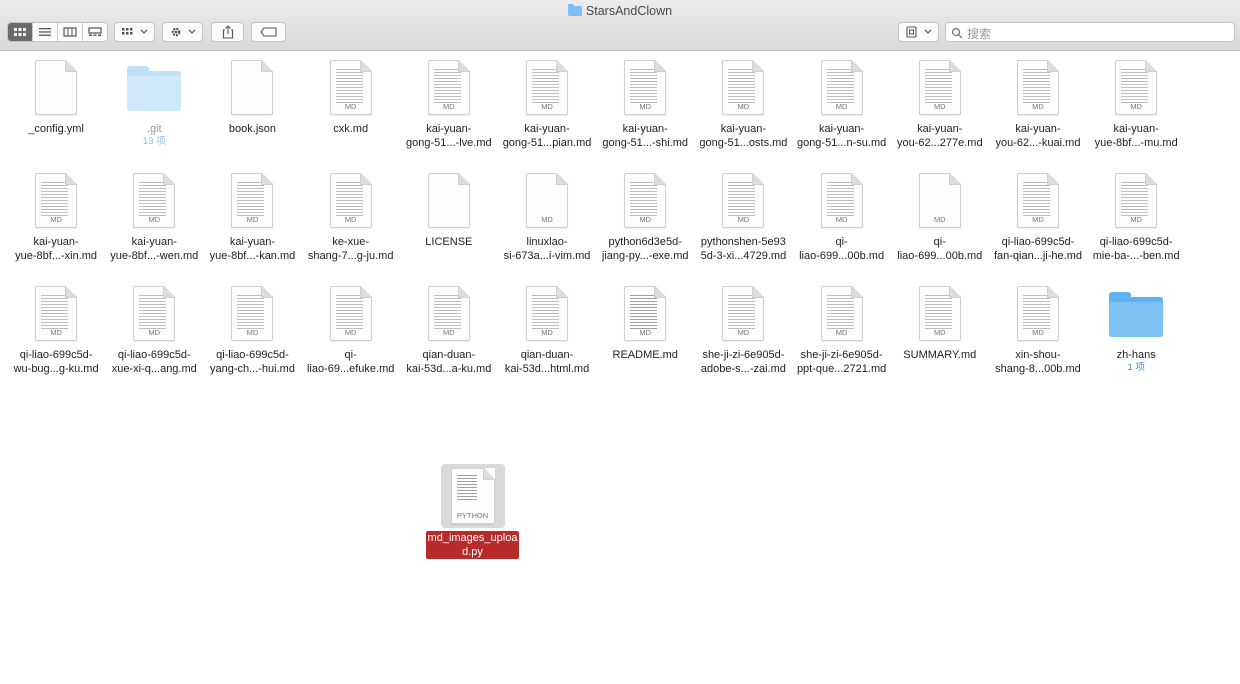 The width and height of the screenshot is (1240, 684). I want to click on file-item: MD kai-yuan-gong-51...-lve.md, so click(449, 111).